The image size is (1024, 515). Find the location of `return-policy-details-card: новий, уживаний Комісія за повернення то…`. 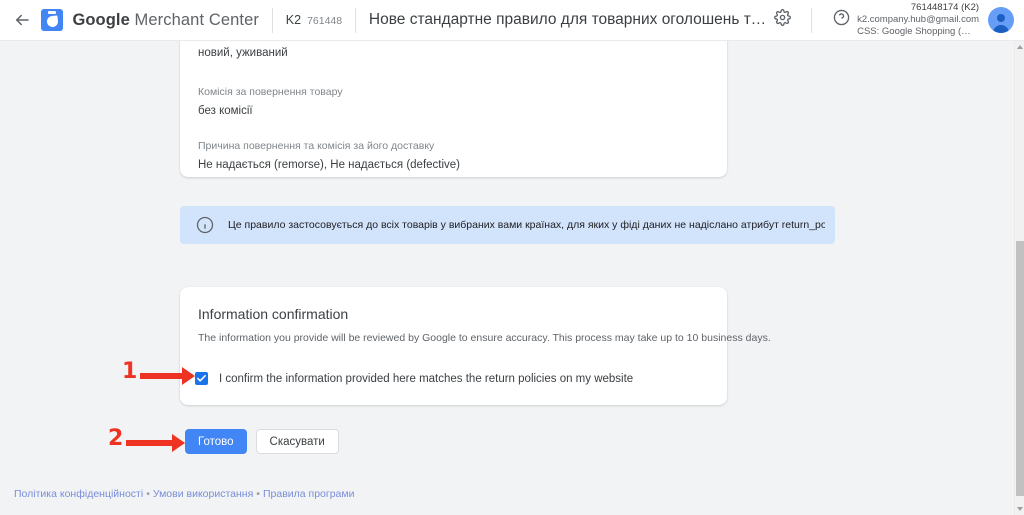

return-policy-details-card: новий, уживаний Комісія за повернення то… is located at coordinates (453, 109).